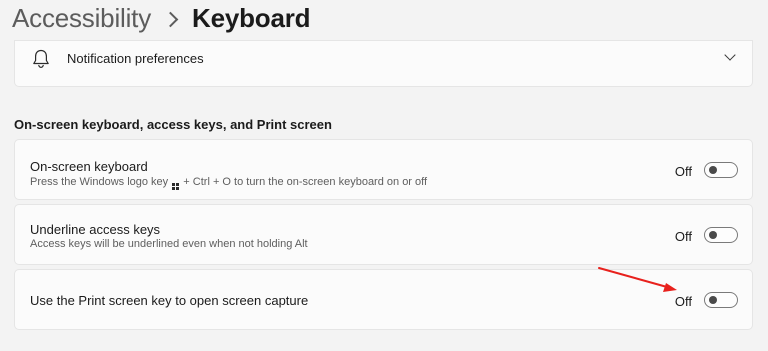  Describe the element at coordinates (721, 235) in the screenshot. I see `underline-access-keys-toggle` at that location.